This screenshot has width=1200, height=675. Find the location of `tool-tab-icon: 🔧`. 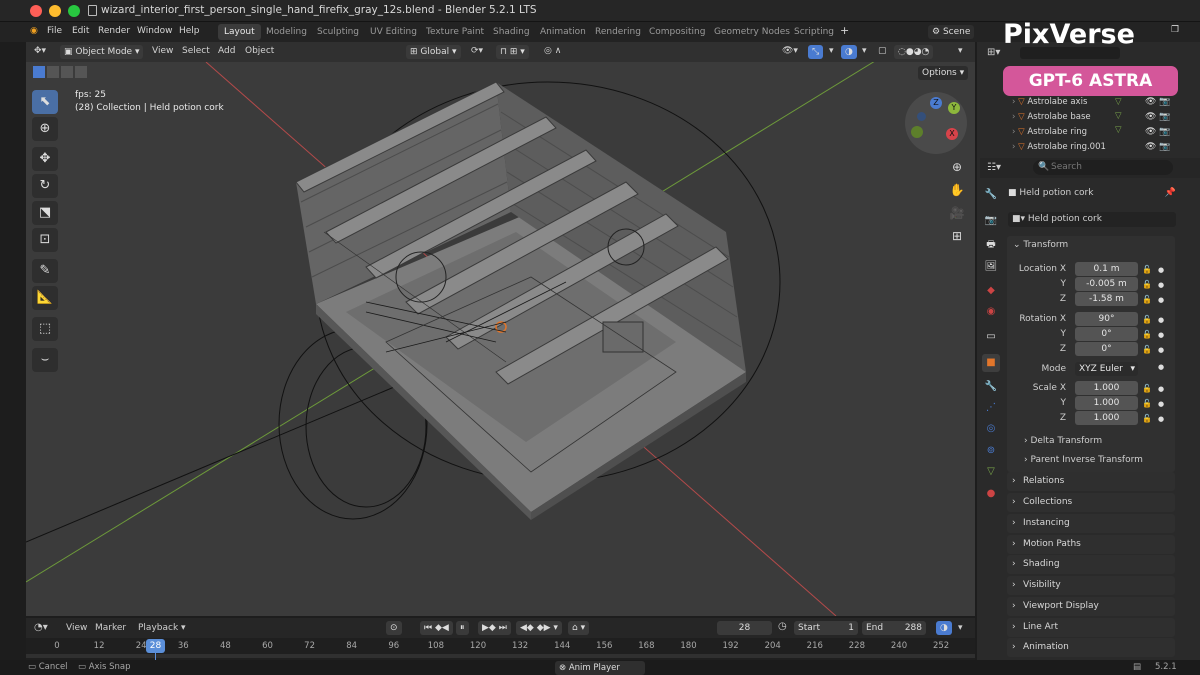

tool-tab-icon: 🔧 is located at coordinates (991, 195).